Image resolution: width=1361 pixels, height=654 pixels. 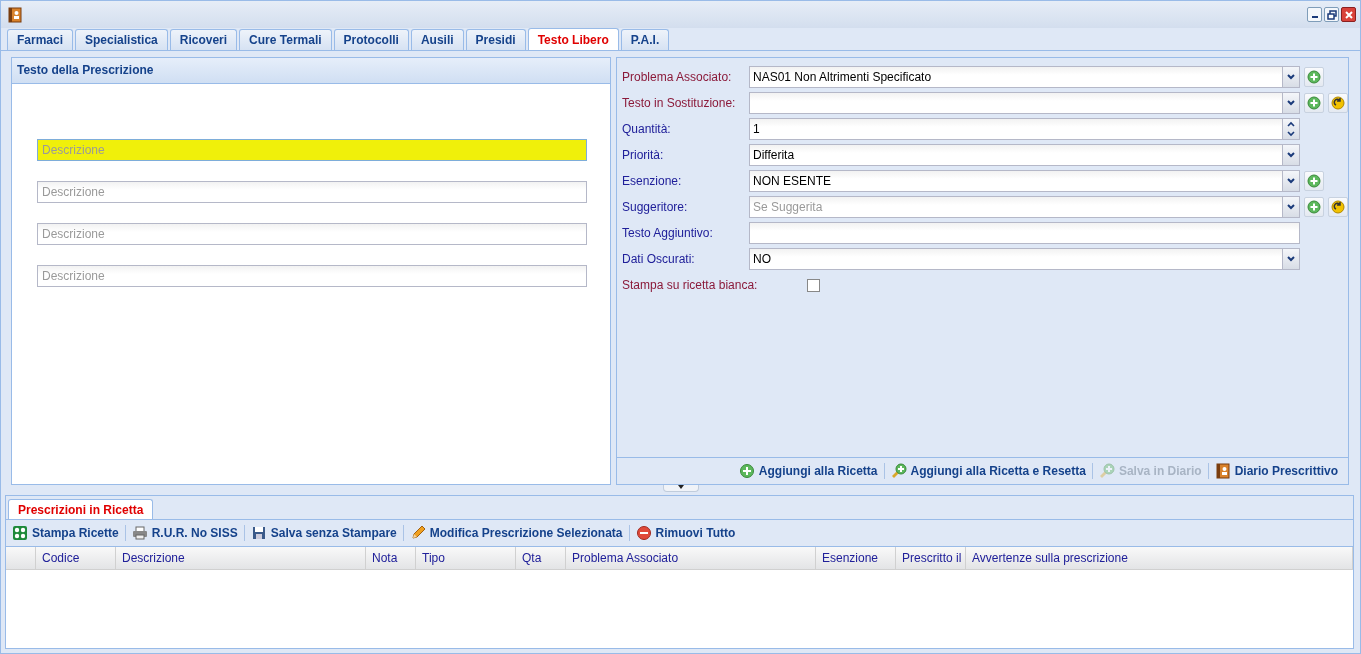 What do you see at coordinates (1016, 103) in the screenshot?
I see `dropdown-field` at bounding box center [1016, 103].